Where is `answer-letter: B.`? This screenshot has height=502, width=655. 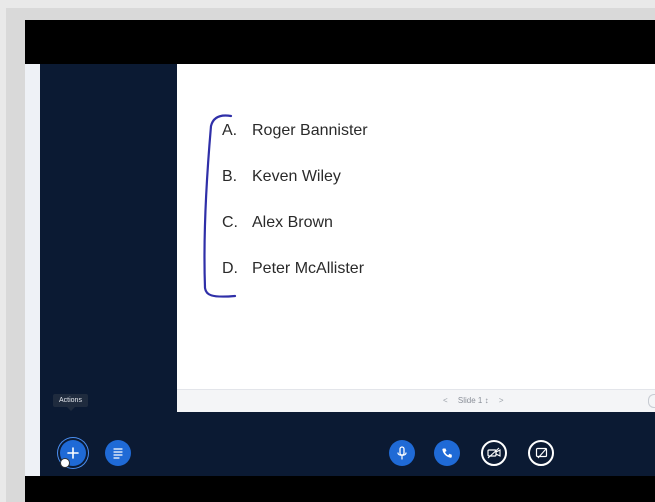
answer-letter: B. is located at coordinates (230, 176).